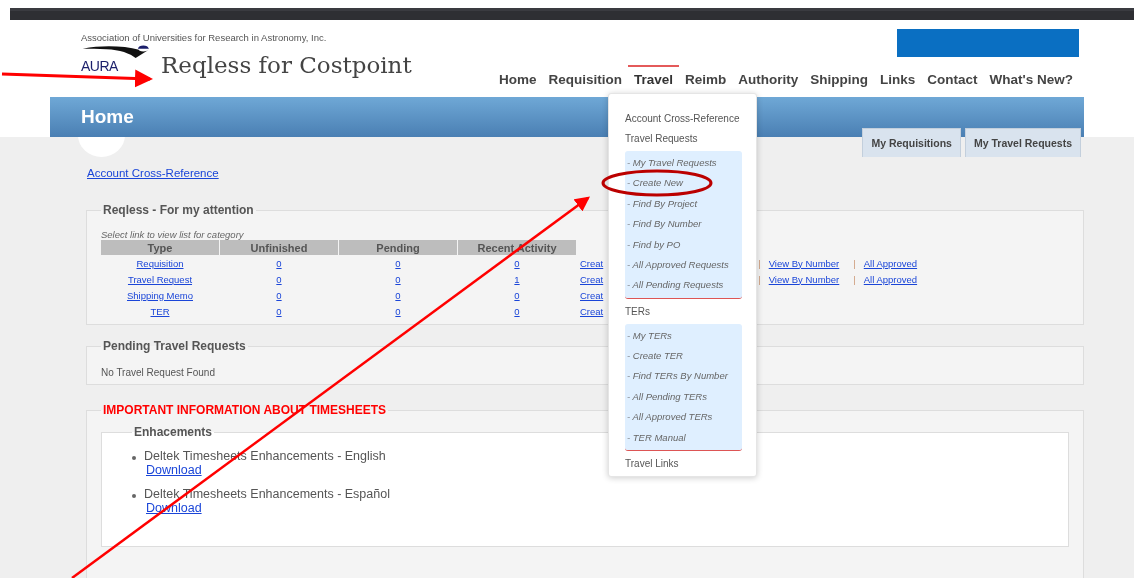 The image size is (1134, 578). I want to click on logo: AURA, so click(116, 59).